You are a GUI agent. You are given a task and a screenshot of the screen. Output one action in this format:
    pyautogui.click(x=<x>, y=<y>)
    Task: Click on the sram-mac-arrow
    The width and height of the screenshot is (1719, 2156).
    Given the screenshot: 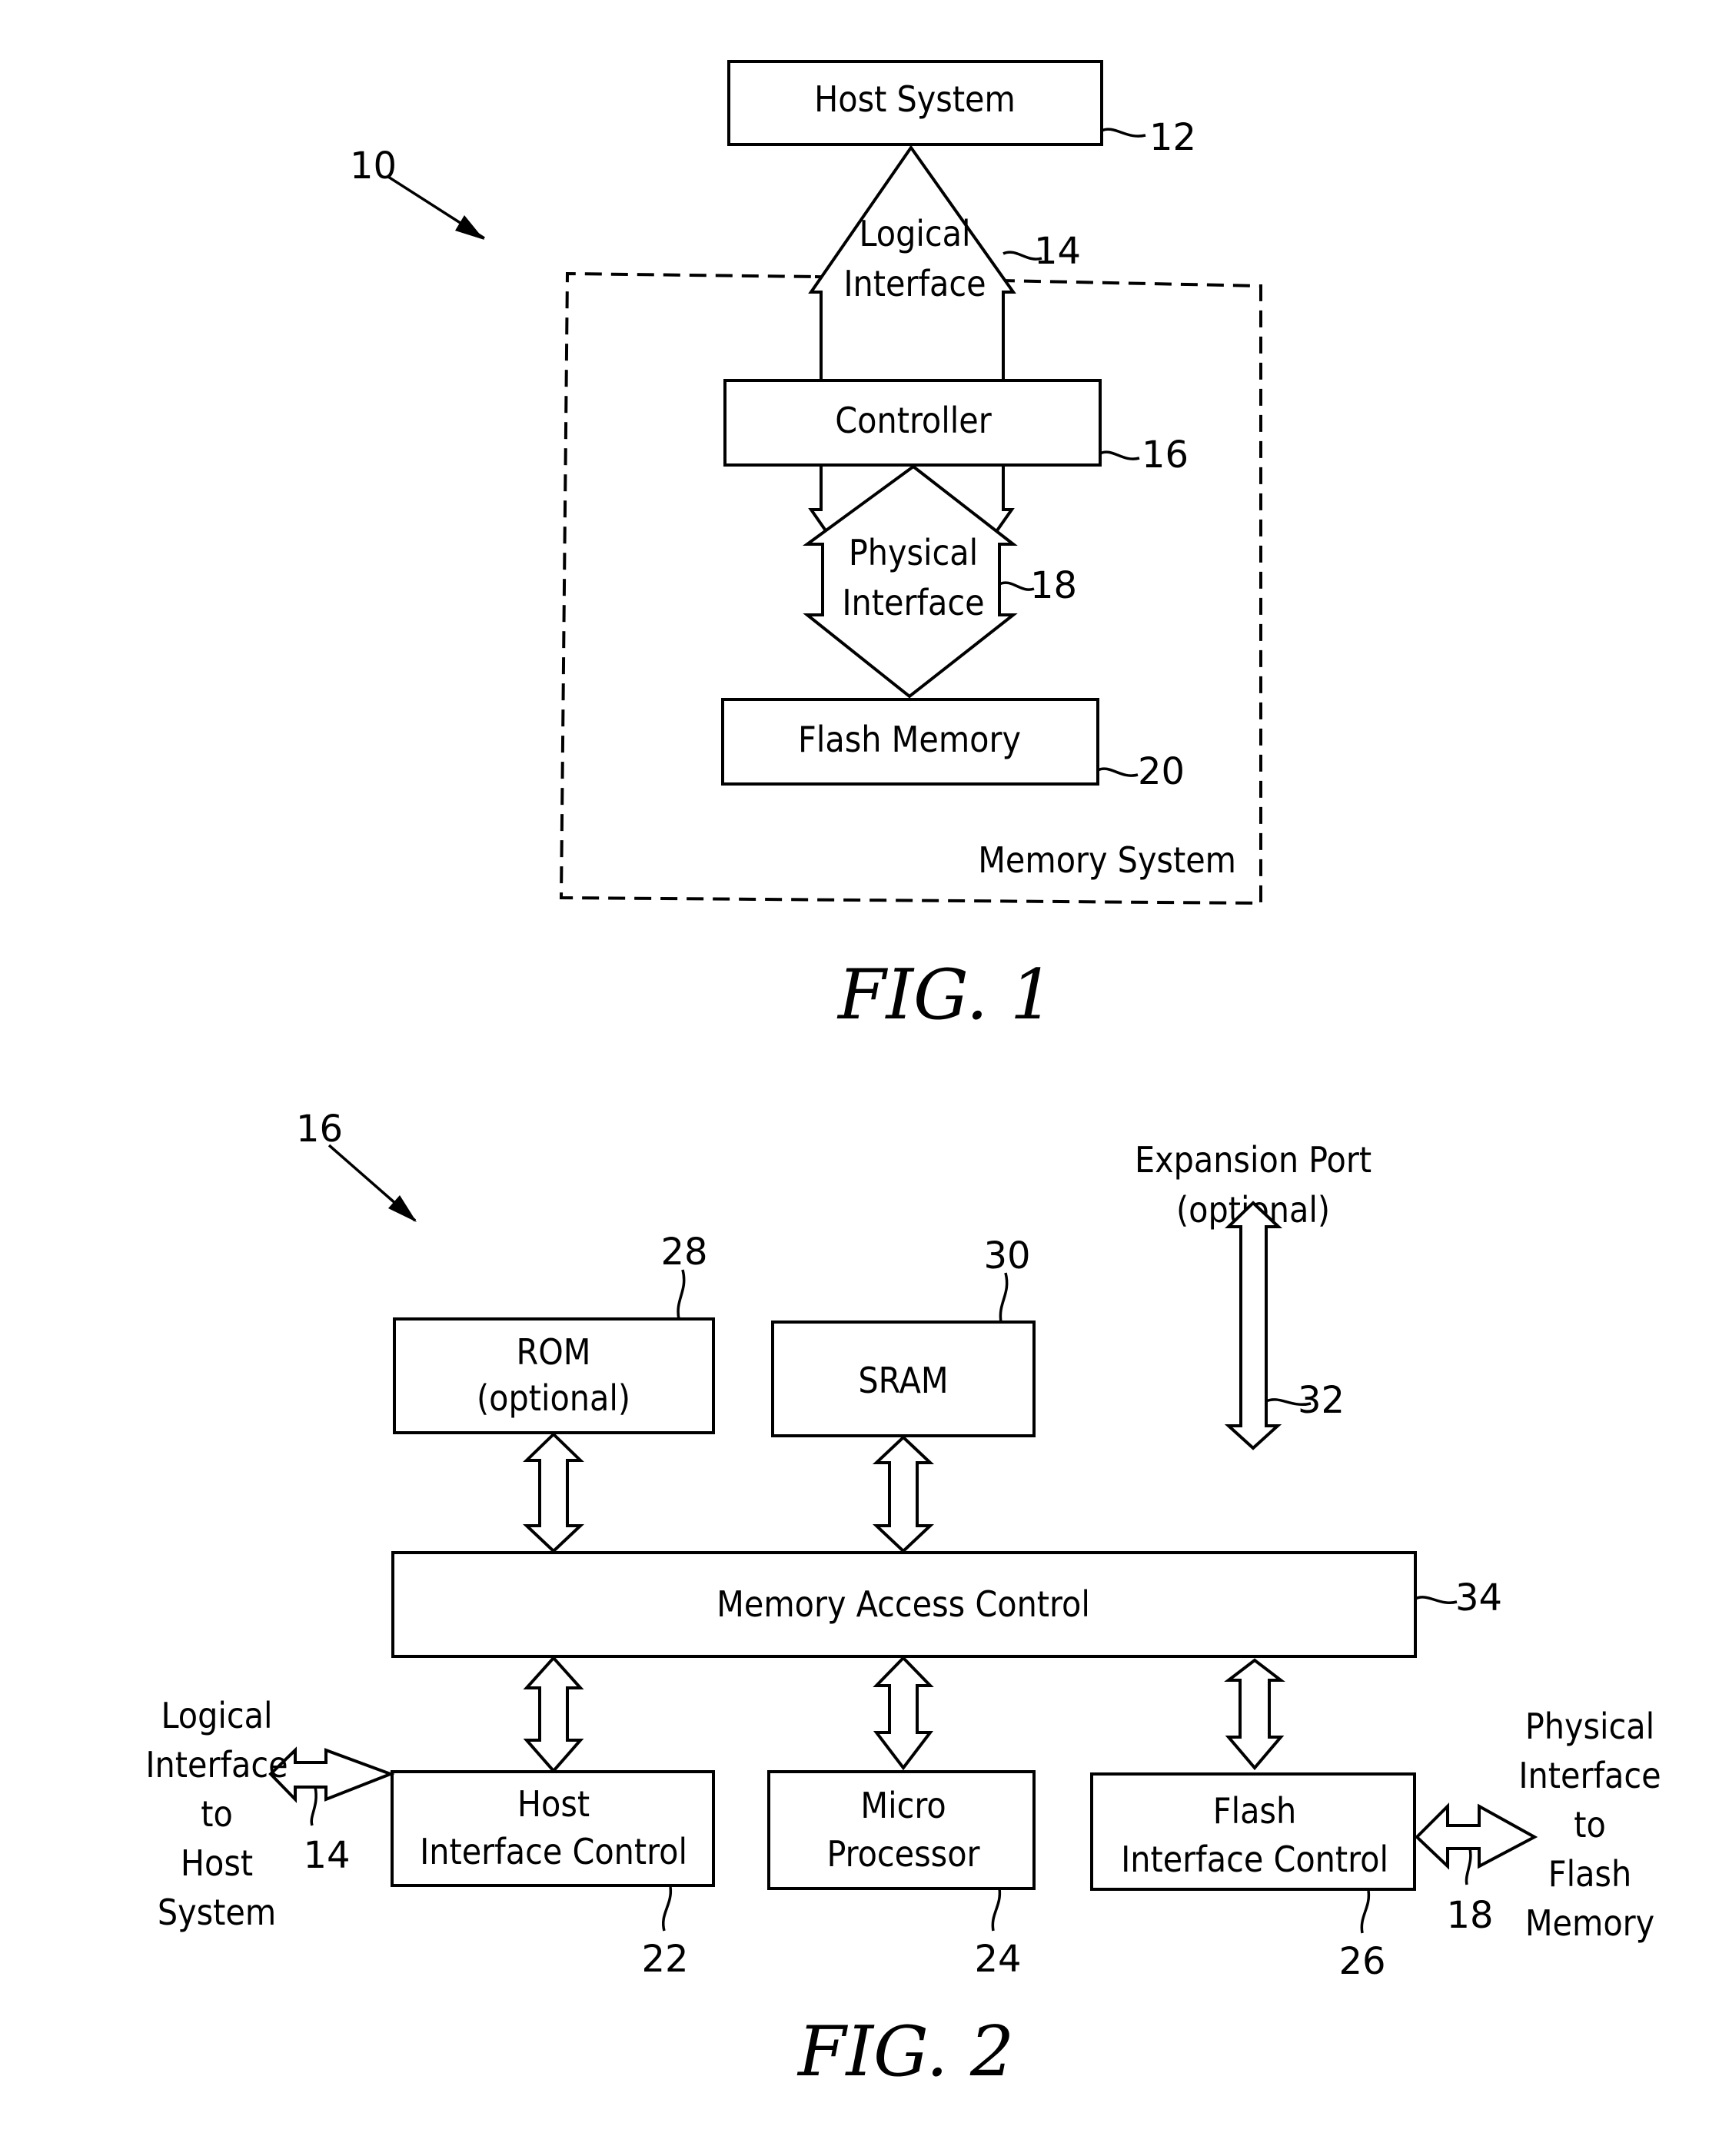 What is the action you would take?
    pyautogui.click(x=903, y=1494)
    